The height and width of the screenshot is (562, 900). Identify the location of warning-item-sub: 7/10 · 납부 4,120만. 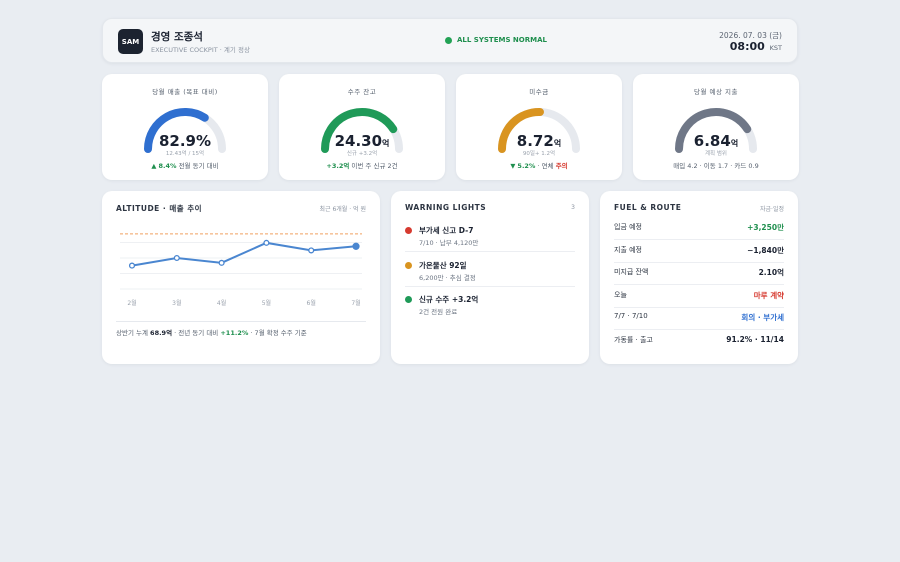
(449, 243).